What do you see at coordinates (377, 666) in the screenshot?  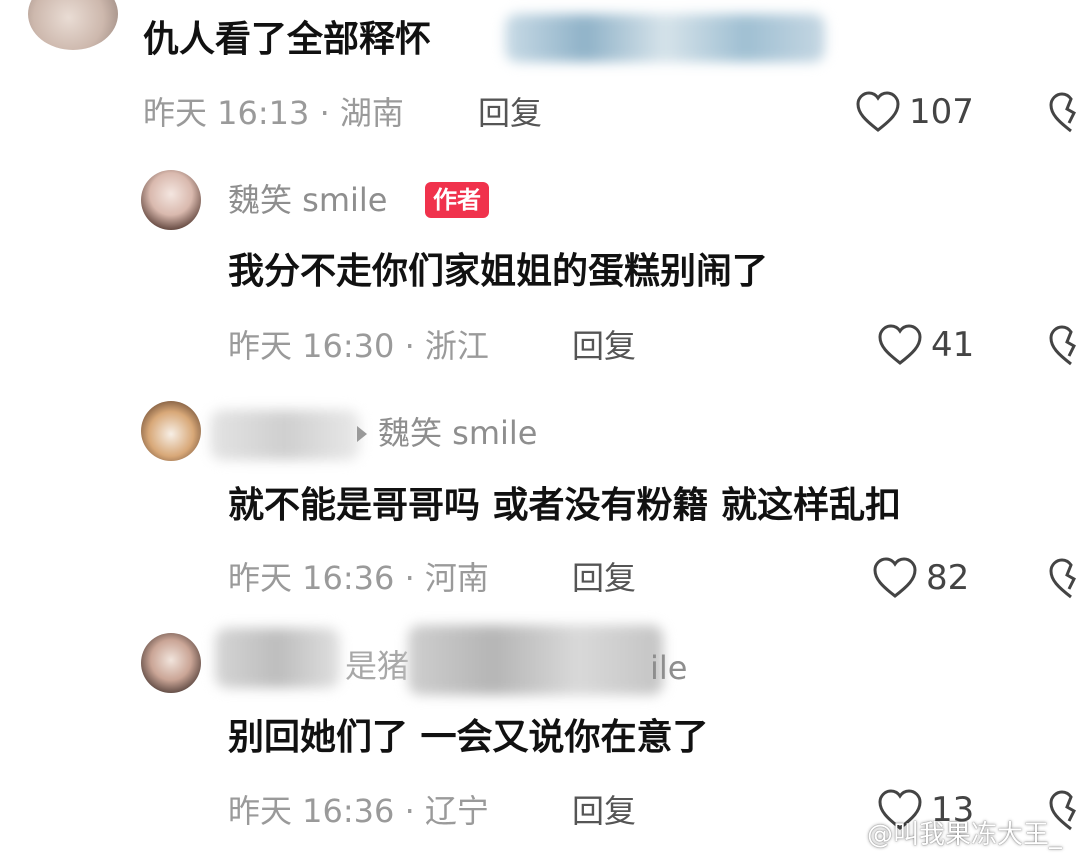 I see `username-partial: 是猪` at bounding box center [377, 666].